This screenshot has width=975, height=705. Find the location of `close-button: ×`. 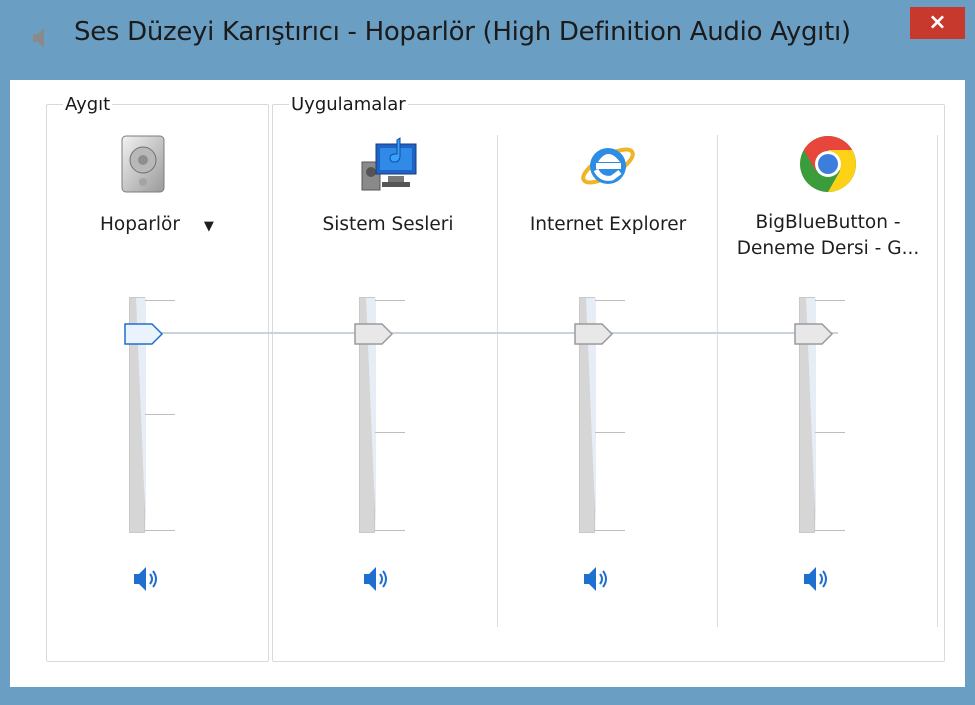

close-button: × is located at coordinates (937, 23).